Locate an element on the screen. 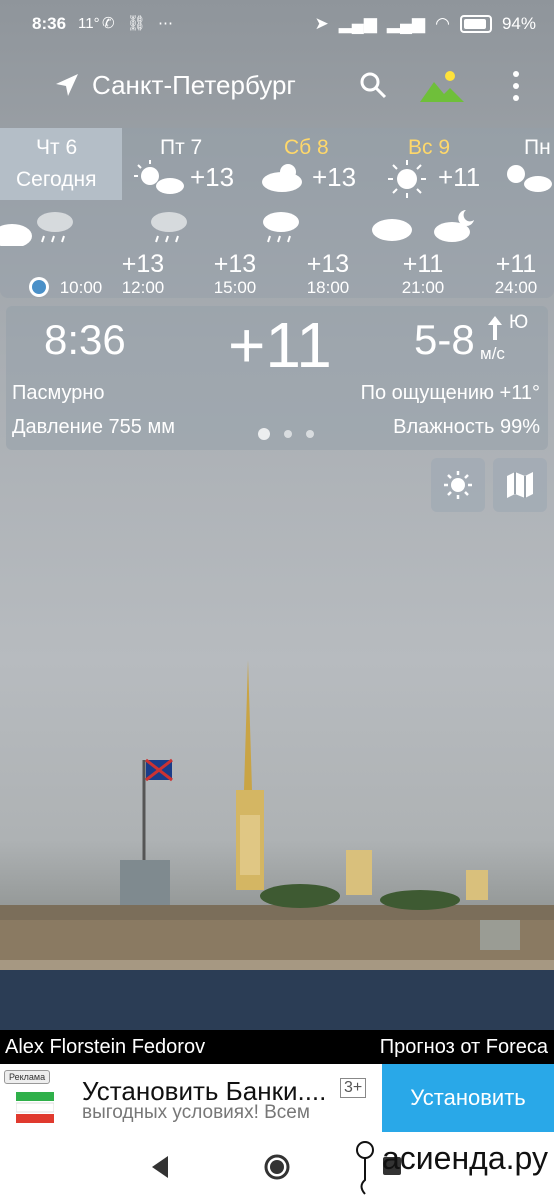 The image size is (554, 1200). hour-time: 21:00 is located at coordinates (423, 287).